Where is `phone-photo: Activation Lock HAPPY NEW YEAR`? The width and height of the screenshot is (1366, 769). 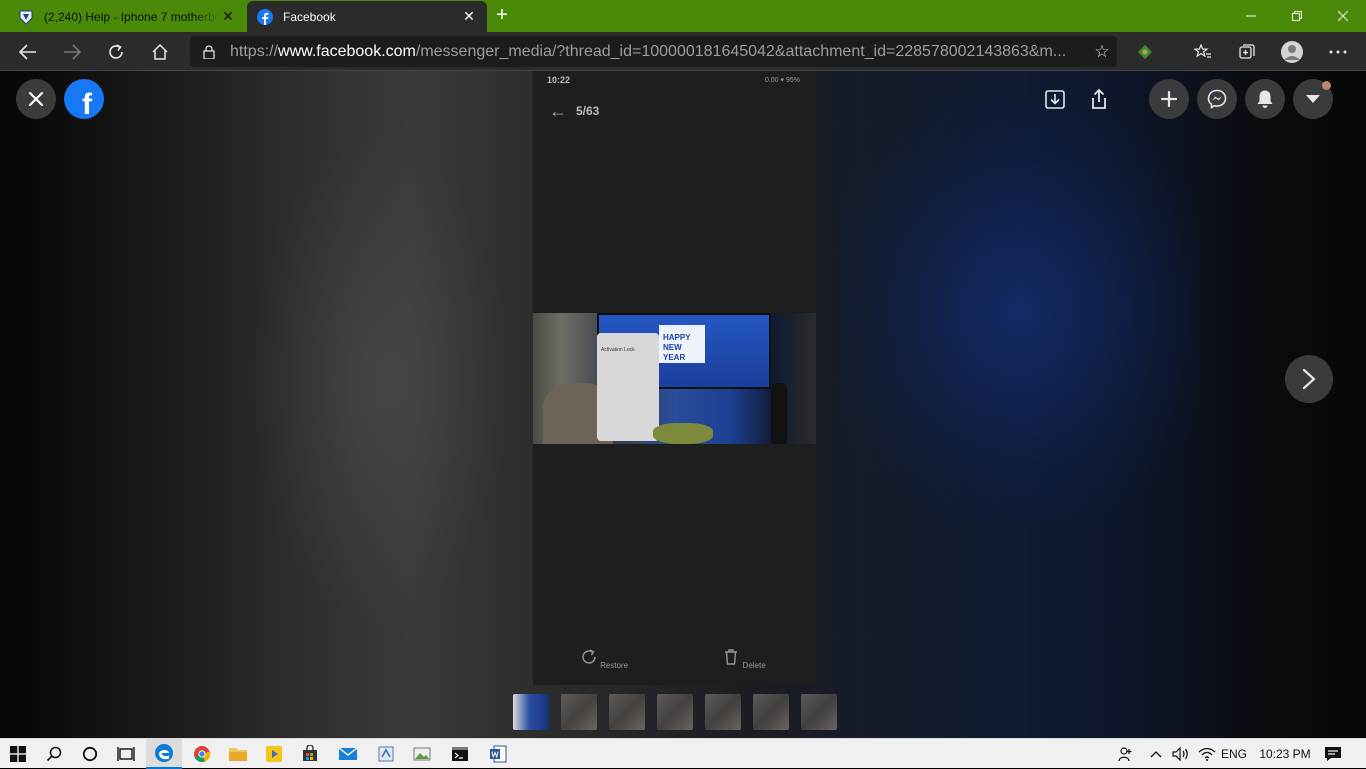 phone-photo: Activation Lock HAPPY NEW YEAR is located at coordinates (674, 378).